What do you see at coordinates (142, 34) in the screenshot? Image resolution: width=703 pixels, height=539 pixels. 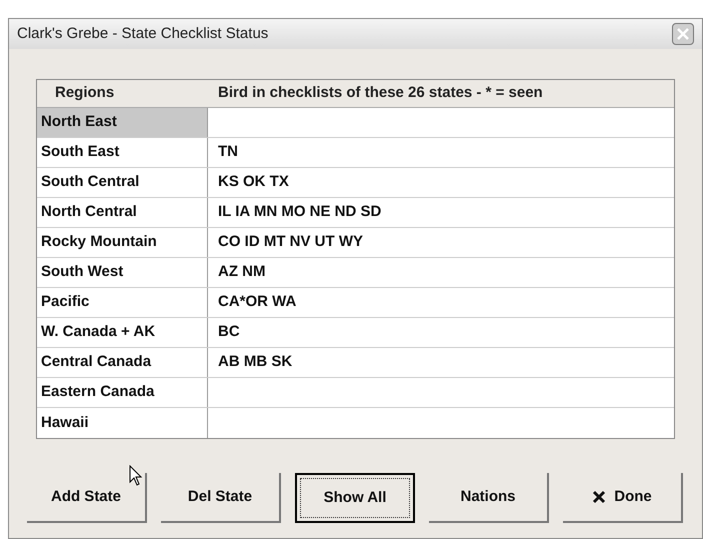 I see `window-title: Clark's Grebe - State Checklist Status` at bounding box center [142, 34].